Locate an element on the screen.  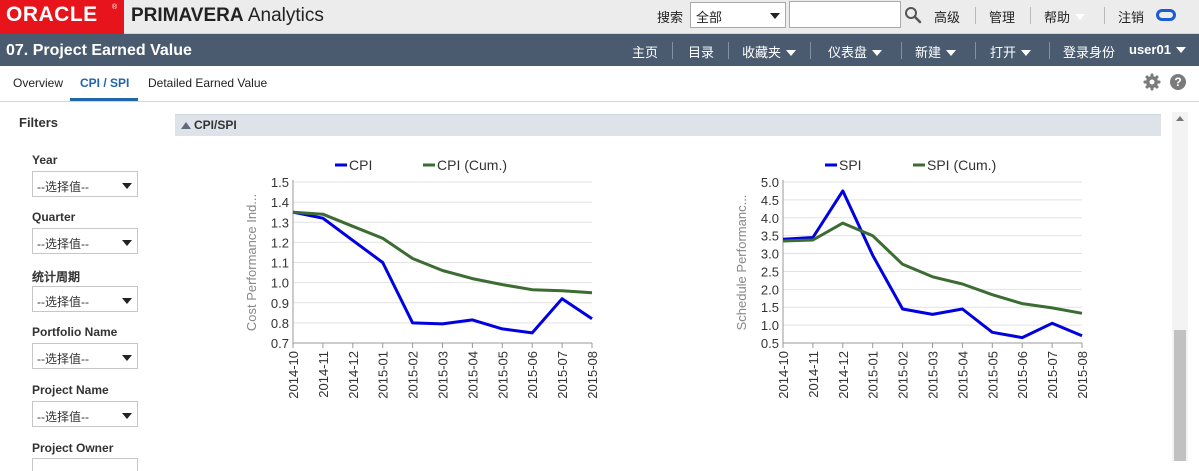
vertical-scrollbar is located at coordinates (1180, 286).